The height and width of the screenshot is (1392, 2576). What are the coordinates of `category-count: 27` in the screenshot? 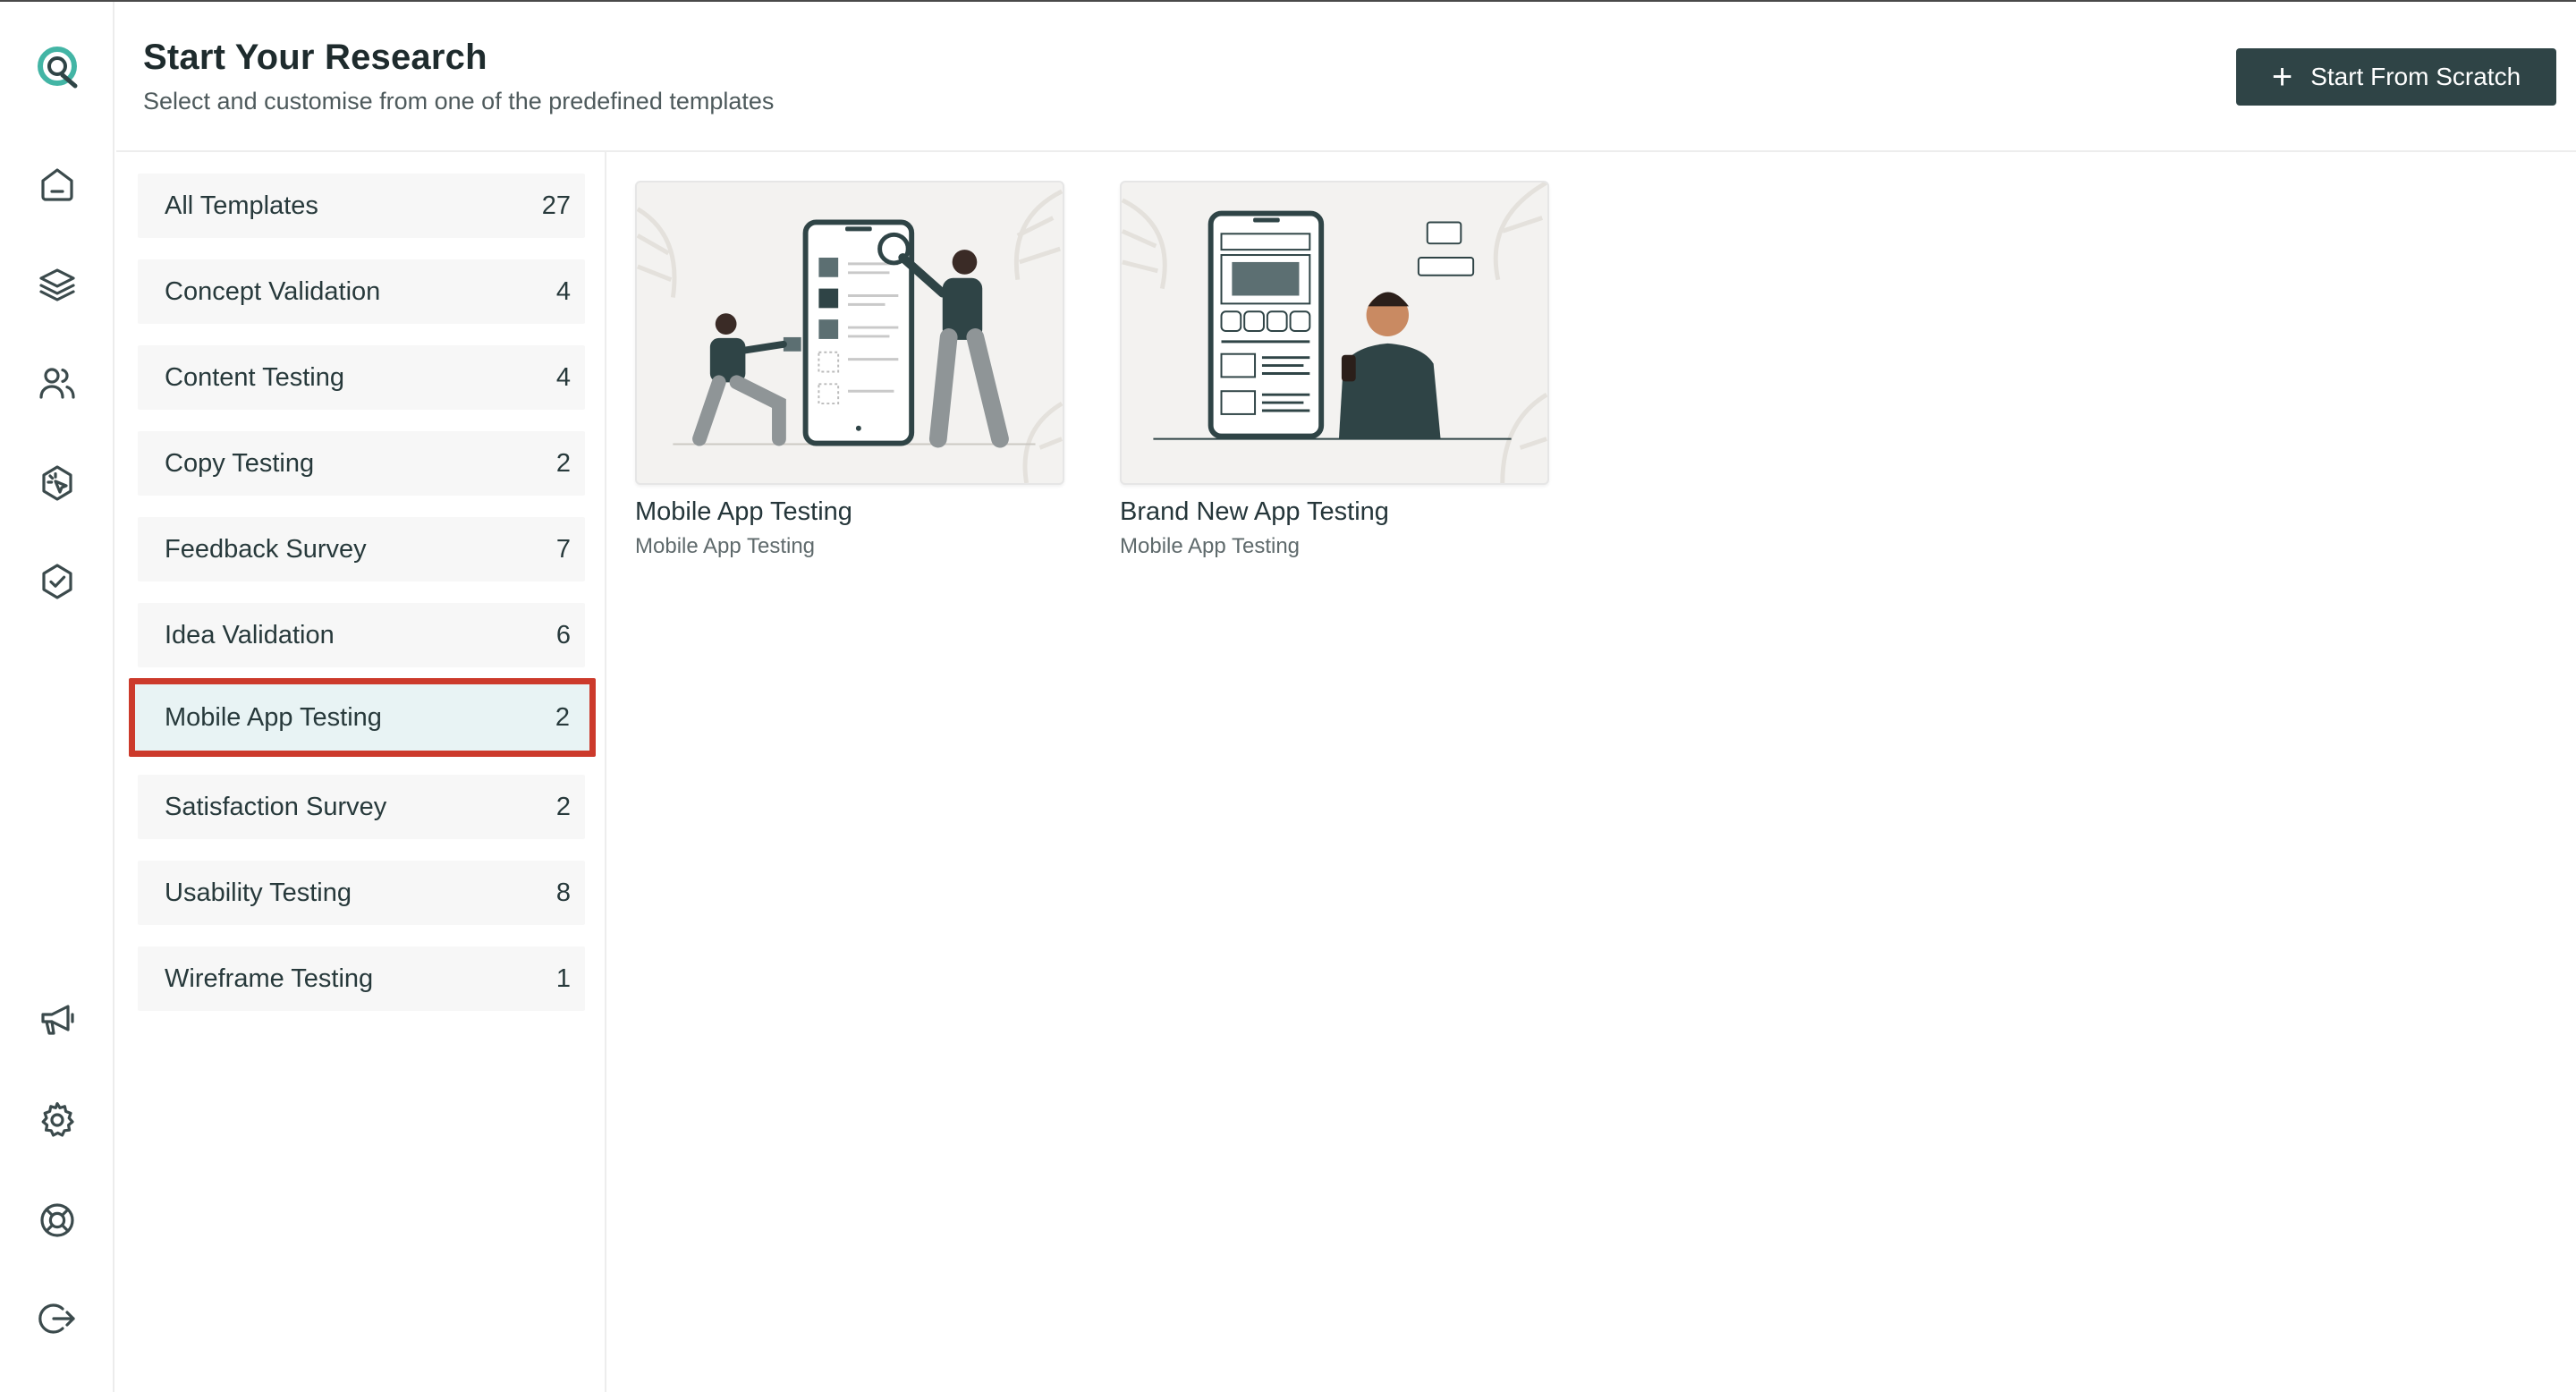 It's located at (556, 205).